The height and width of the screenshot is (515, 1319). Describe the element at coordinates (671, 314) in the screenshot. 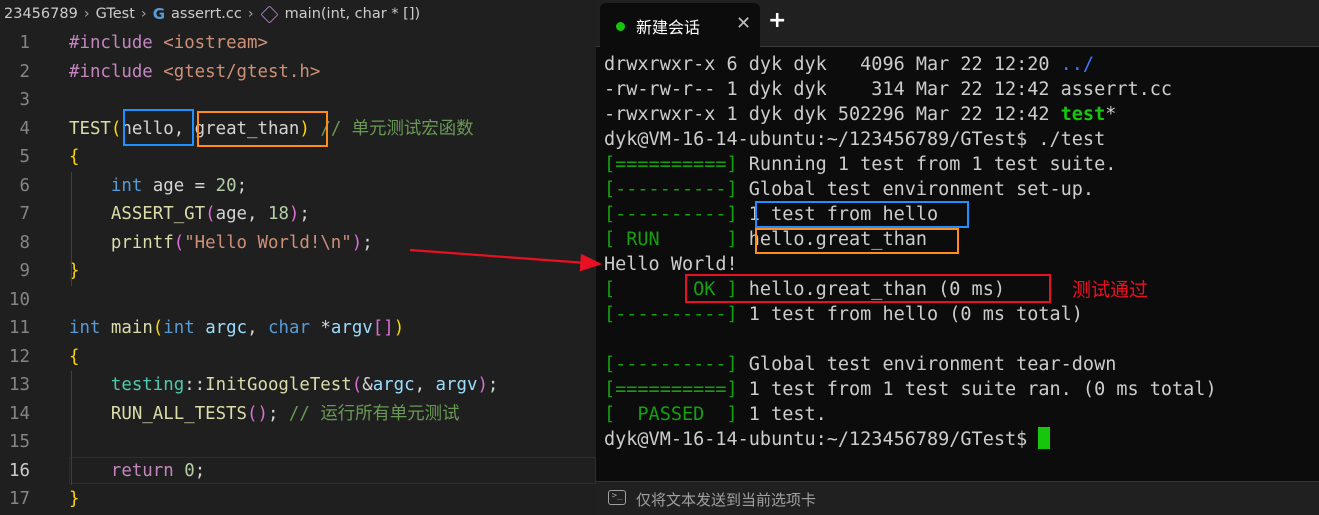

I see `terminal-text: [----------]` at that location.